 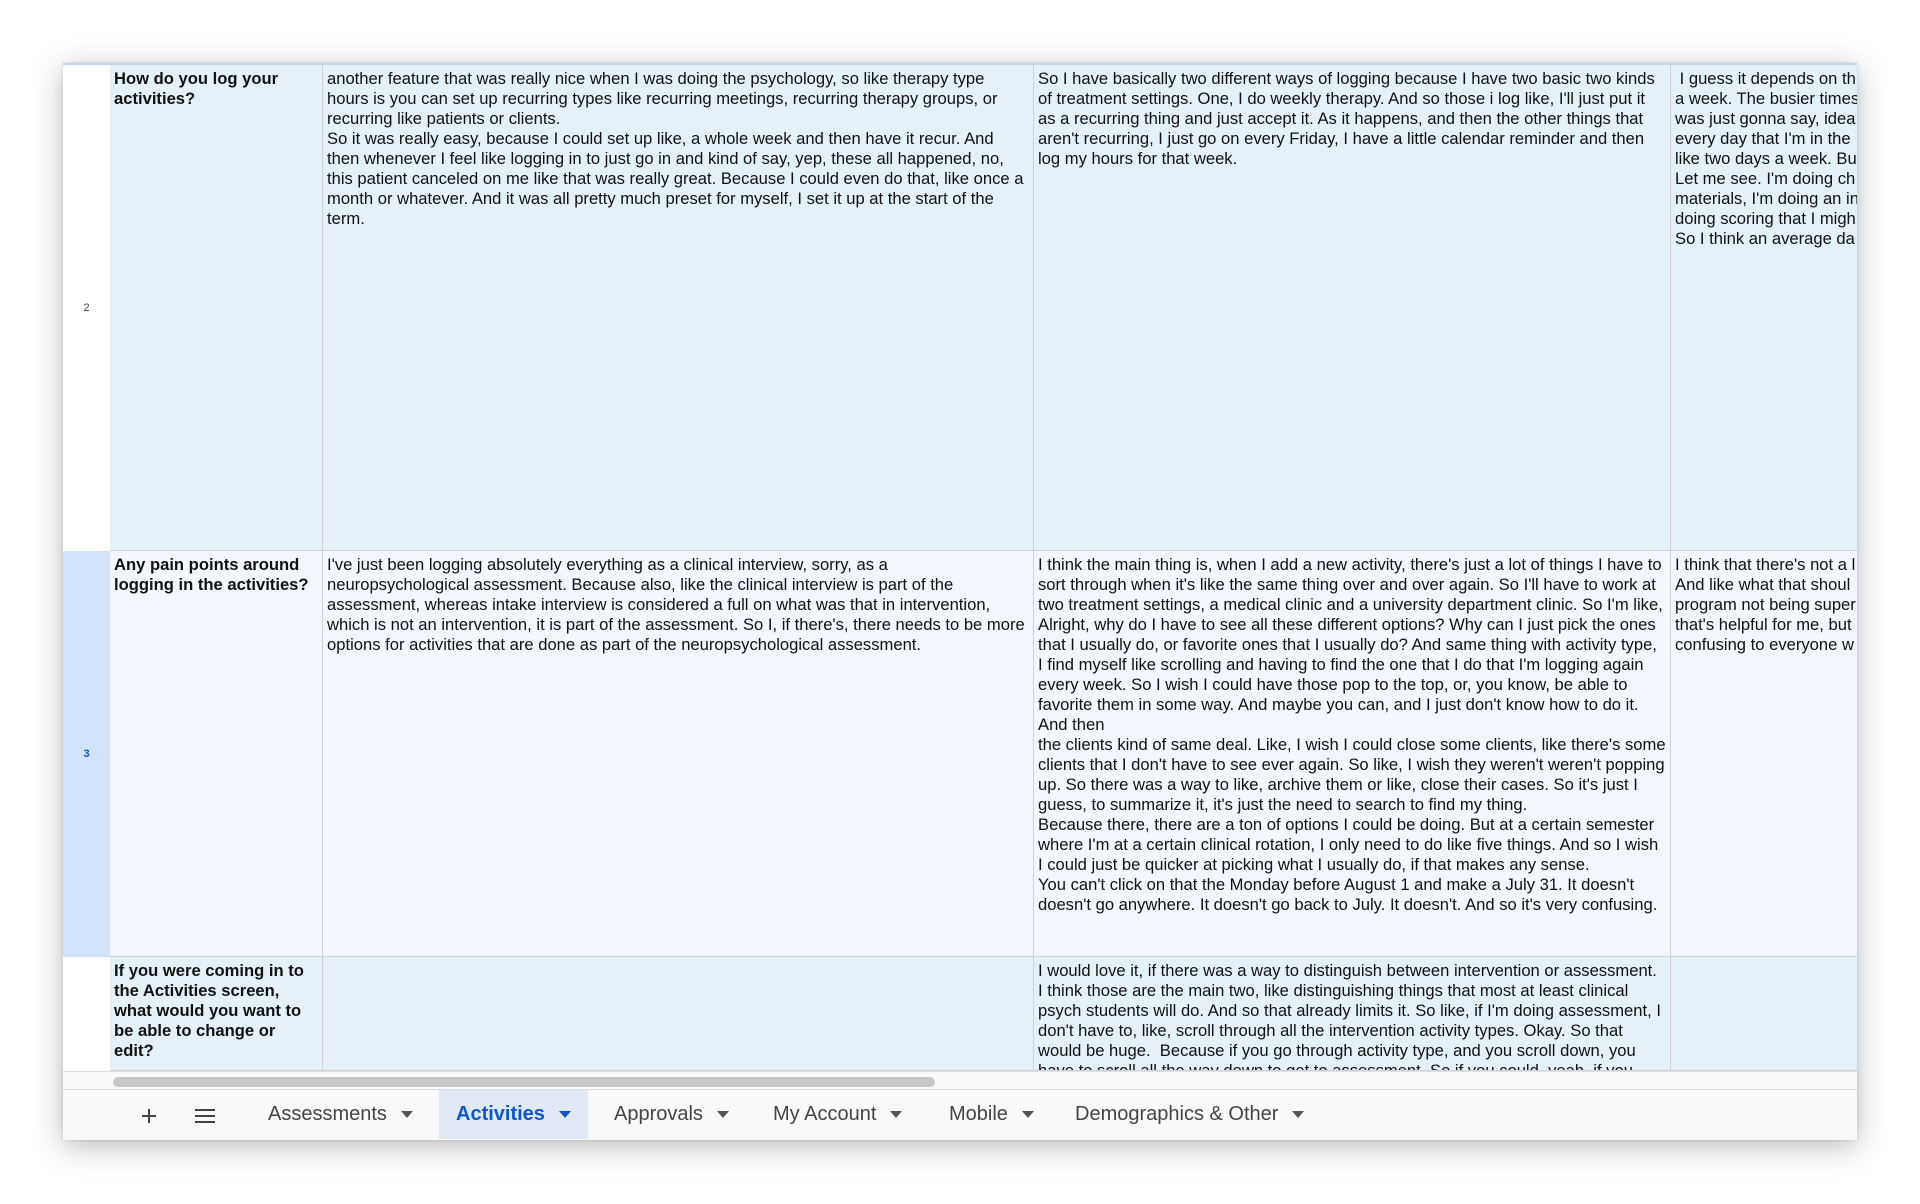 I want to click on all-sheets-button, so click(x=205, y=1116).